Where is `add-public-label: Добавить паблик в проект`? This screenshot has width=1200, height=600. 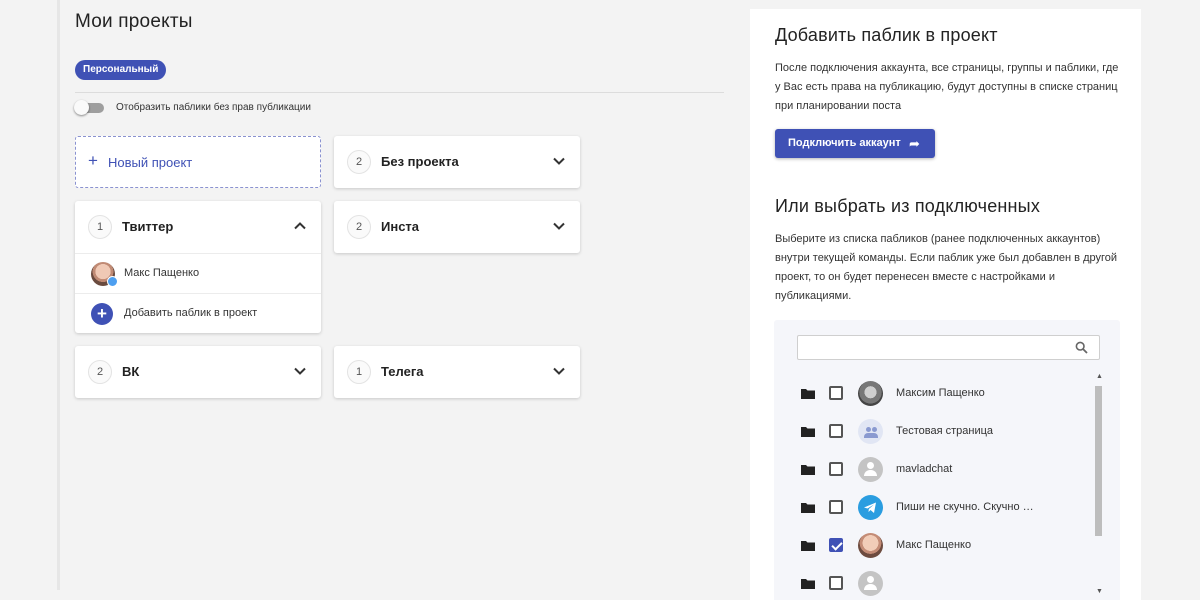
add-public-label: Добавить паблик в проект is located at coordinates (191, 313).